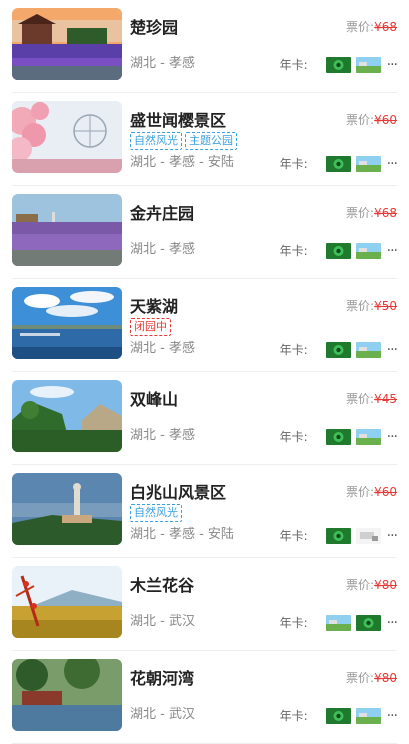  Describe the element at coordinates (205, 418) in the screenshot. I see `list-item: 双峰山 票价:¥45 湖北 - 孝感 年卡: ···` at that location.